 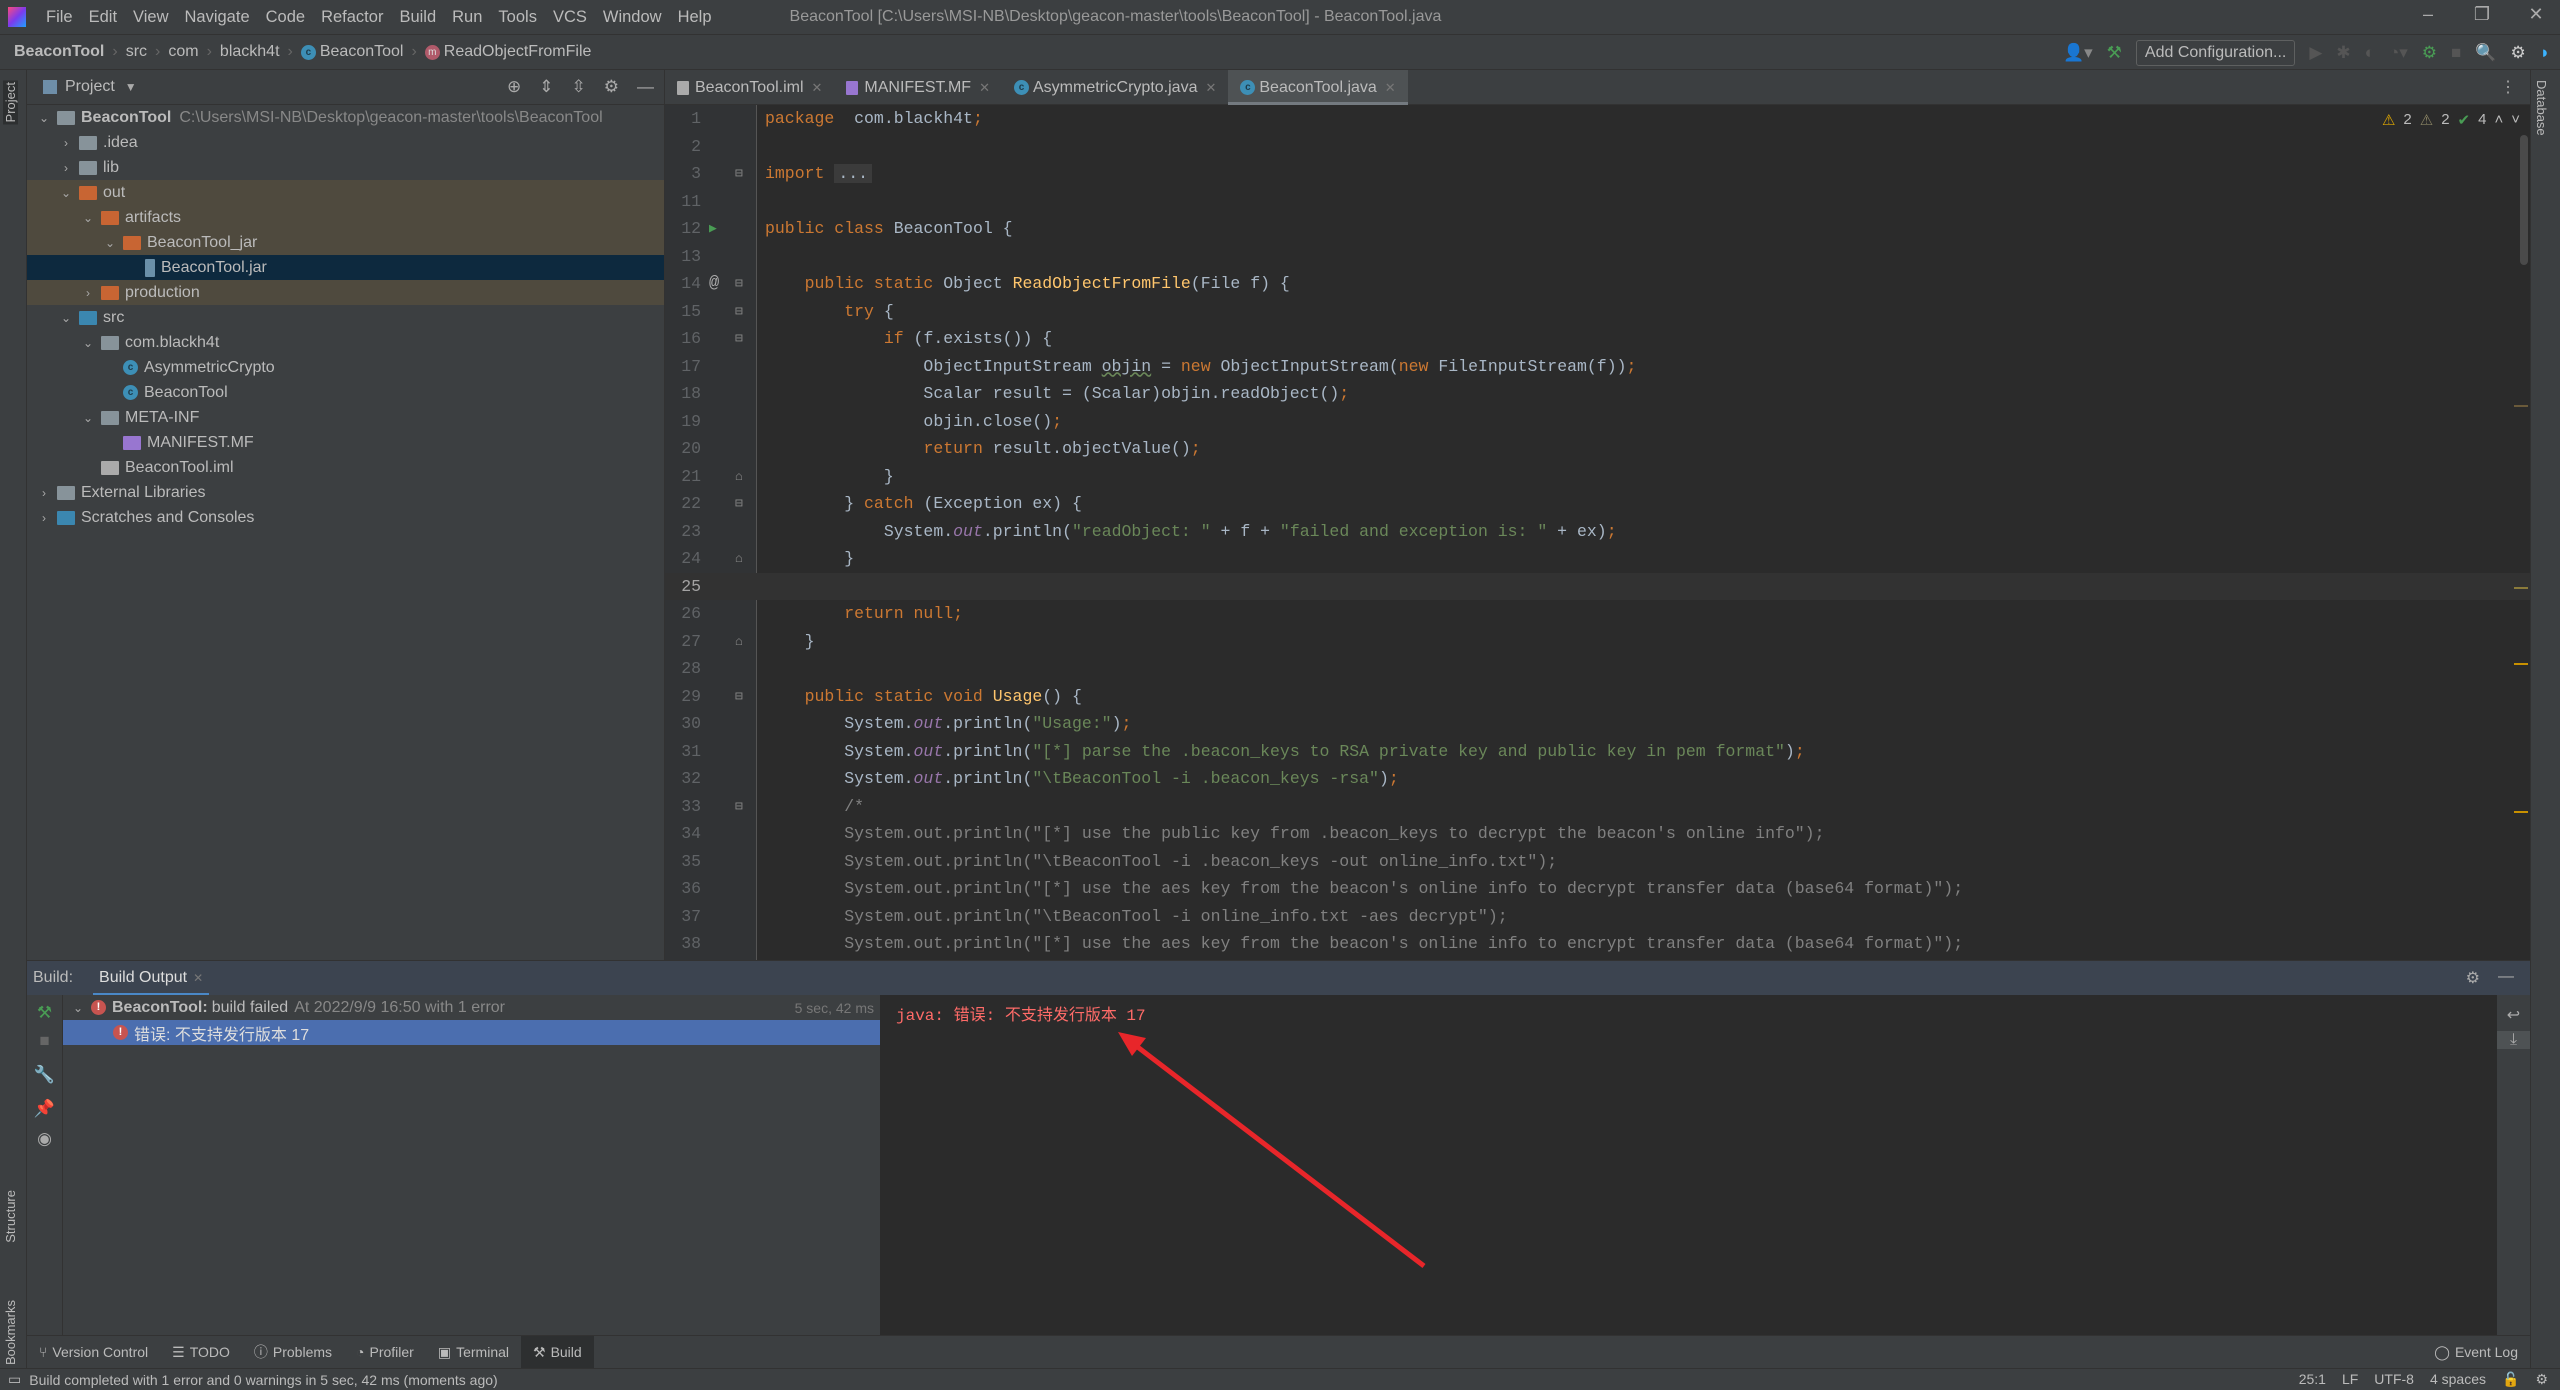 What do you see at coordinates (714, 284) in the screenshot?
I see `override-at-icon: @` at bounding box center [714, 284].